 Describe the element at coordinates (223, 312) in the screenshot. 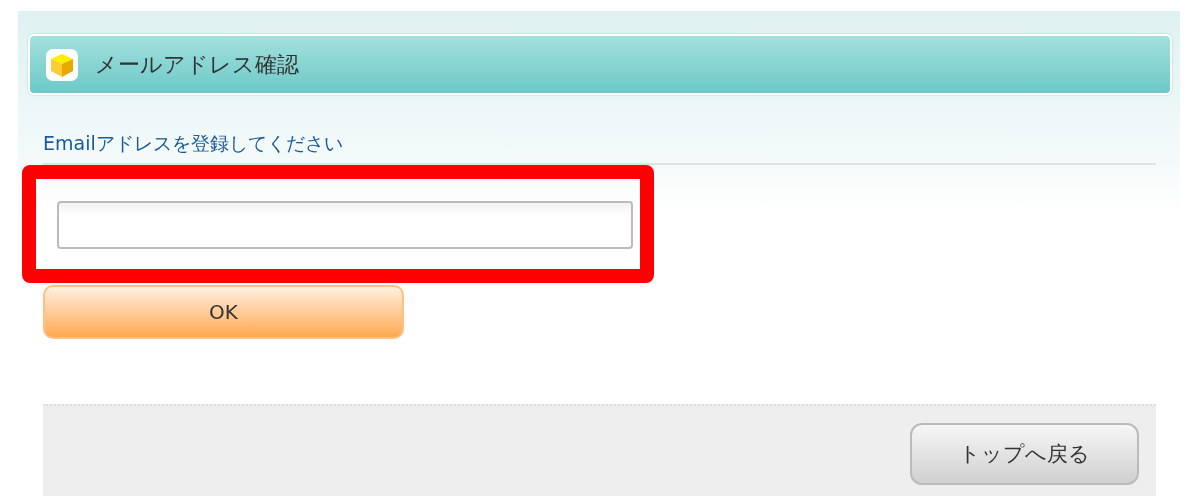

I see `ok-button: OK` at that location.